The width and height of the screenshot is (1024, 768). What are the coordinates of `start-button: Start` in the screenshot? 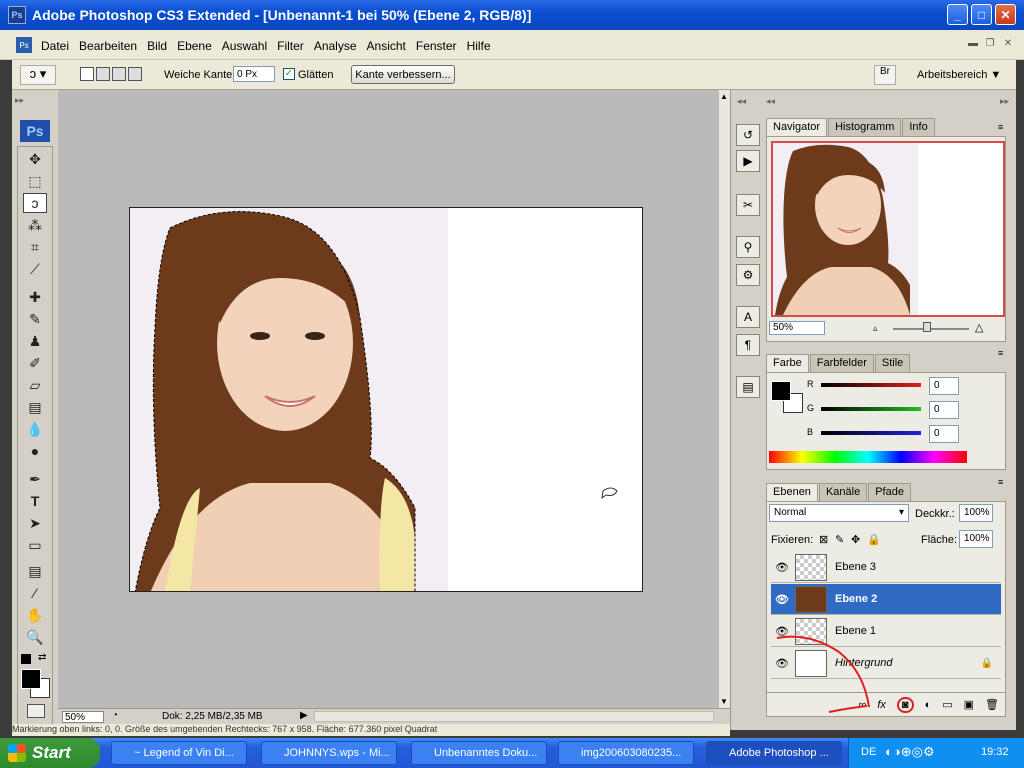 It's located at (50, 753).